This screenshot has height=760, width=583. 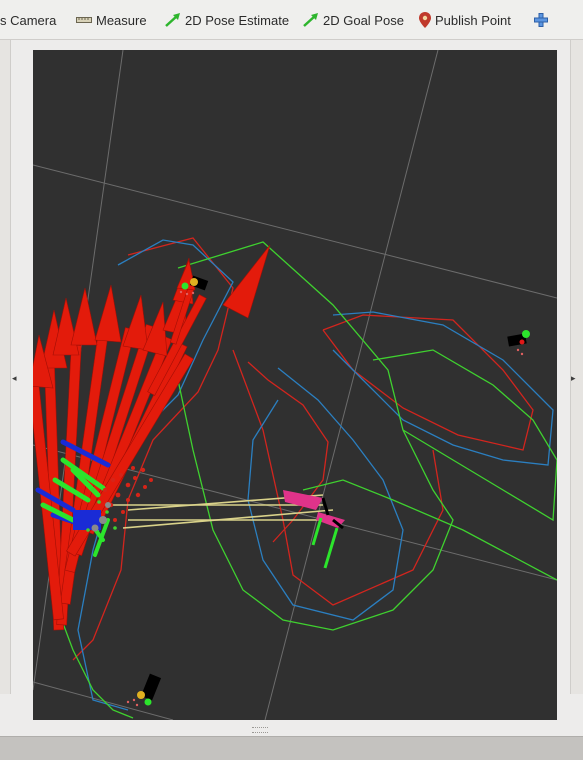 I want to click on goal-pose-tool: 2D Goal Pose, so click(x=353, y=20).